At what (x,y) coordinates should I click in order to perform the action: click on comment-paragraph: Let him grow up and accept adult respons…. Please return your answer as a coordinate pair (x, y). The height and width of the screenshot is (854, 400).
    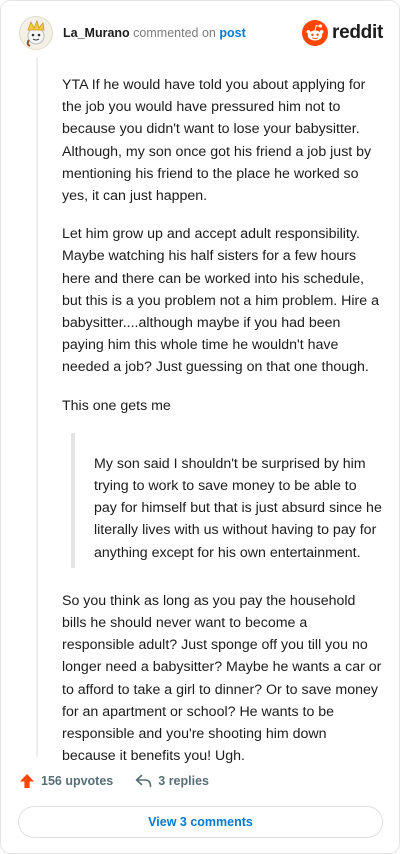
    Looking at the image, I should click on (221, 301).